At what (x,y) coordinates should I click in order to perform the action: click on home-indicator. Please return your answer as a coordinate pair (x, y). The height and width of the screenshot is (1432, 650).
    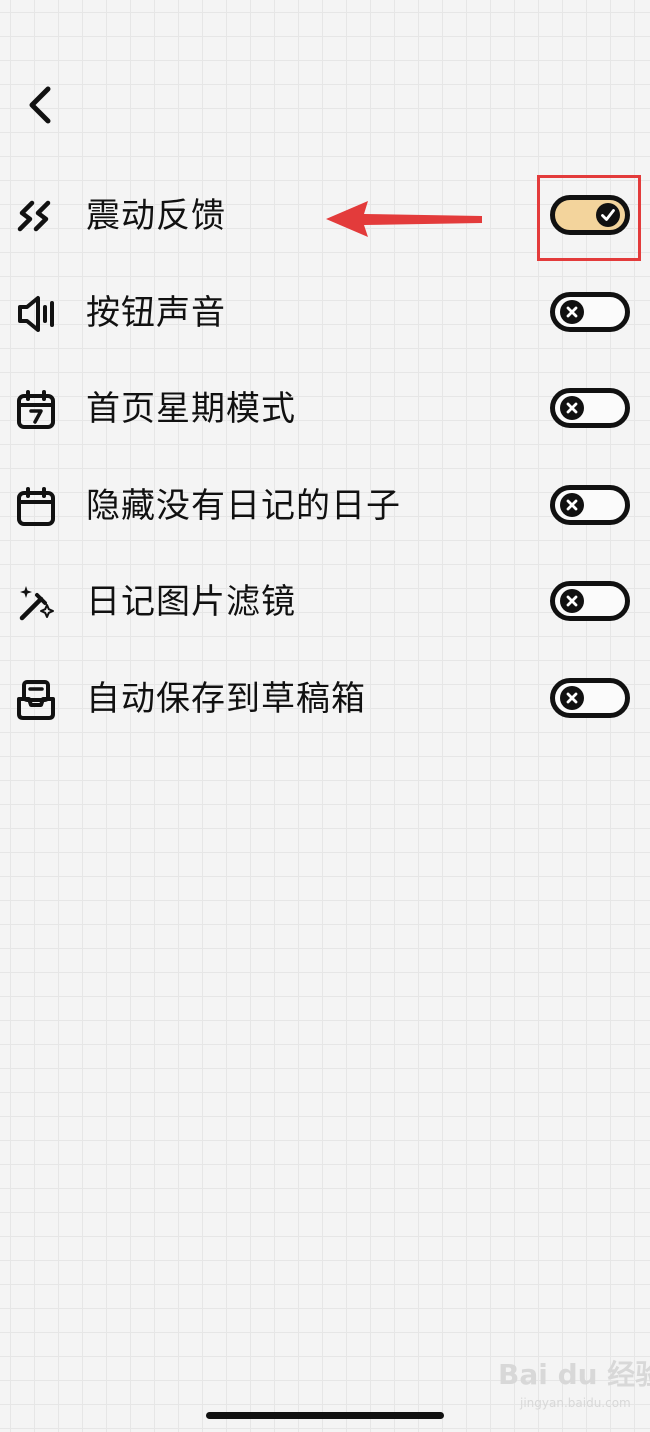
    Looking at the image, I should click on (325, 1415).